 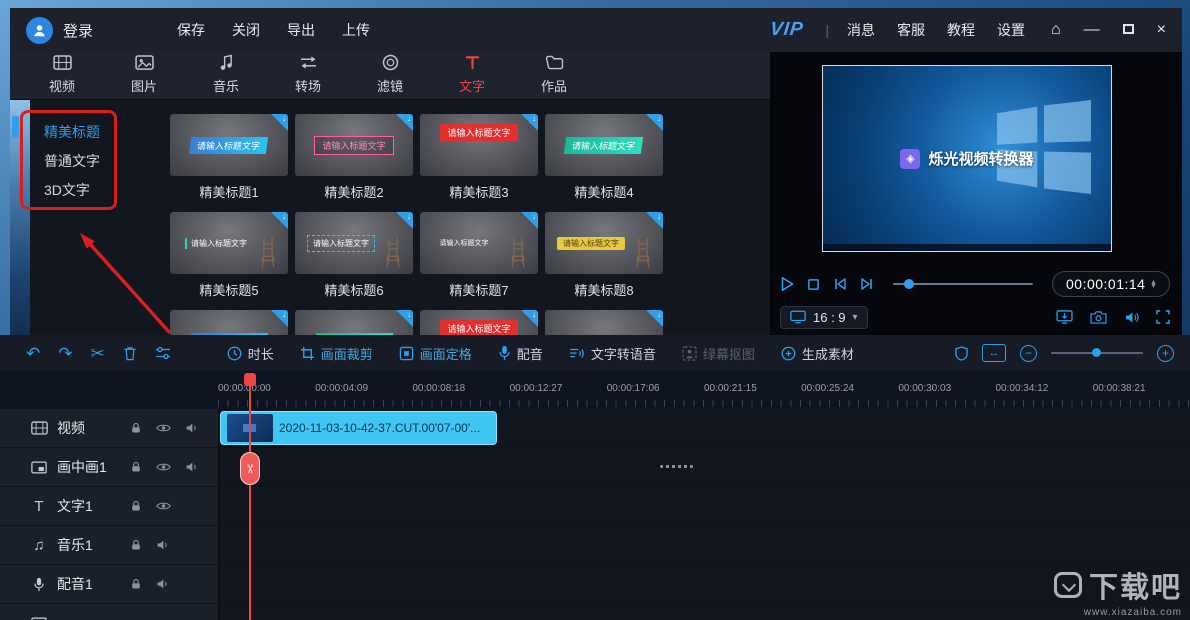 I want to click on track-header: 配音1, so click(x=109, y=584).